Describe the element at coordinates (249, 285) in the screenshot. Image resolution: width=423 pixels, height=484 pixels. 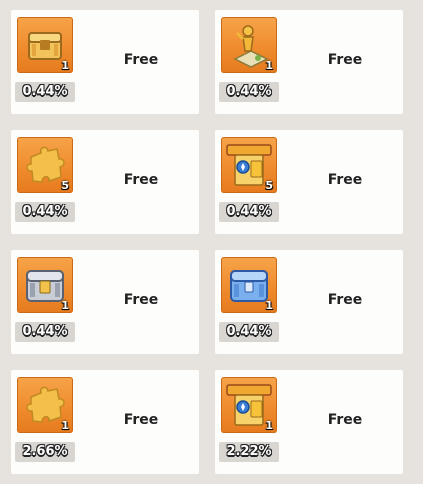
I see `blue-chest-icon: 1` at that location.